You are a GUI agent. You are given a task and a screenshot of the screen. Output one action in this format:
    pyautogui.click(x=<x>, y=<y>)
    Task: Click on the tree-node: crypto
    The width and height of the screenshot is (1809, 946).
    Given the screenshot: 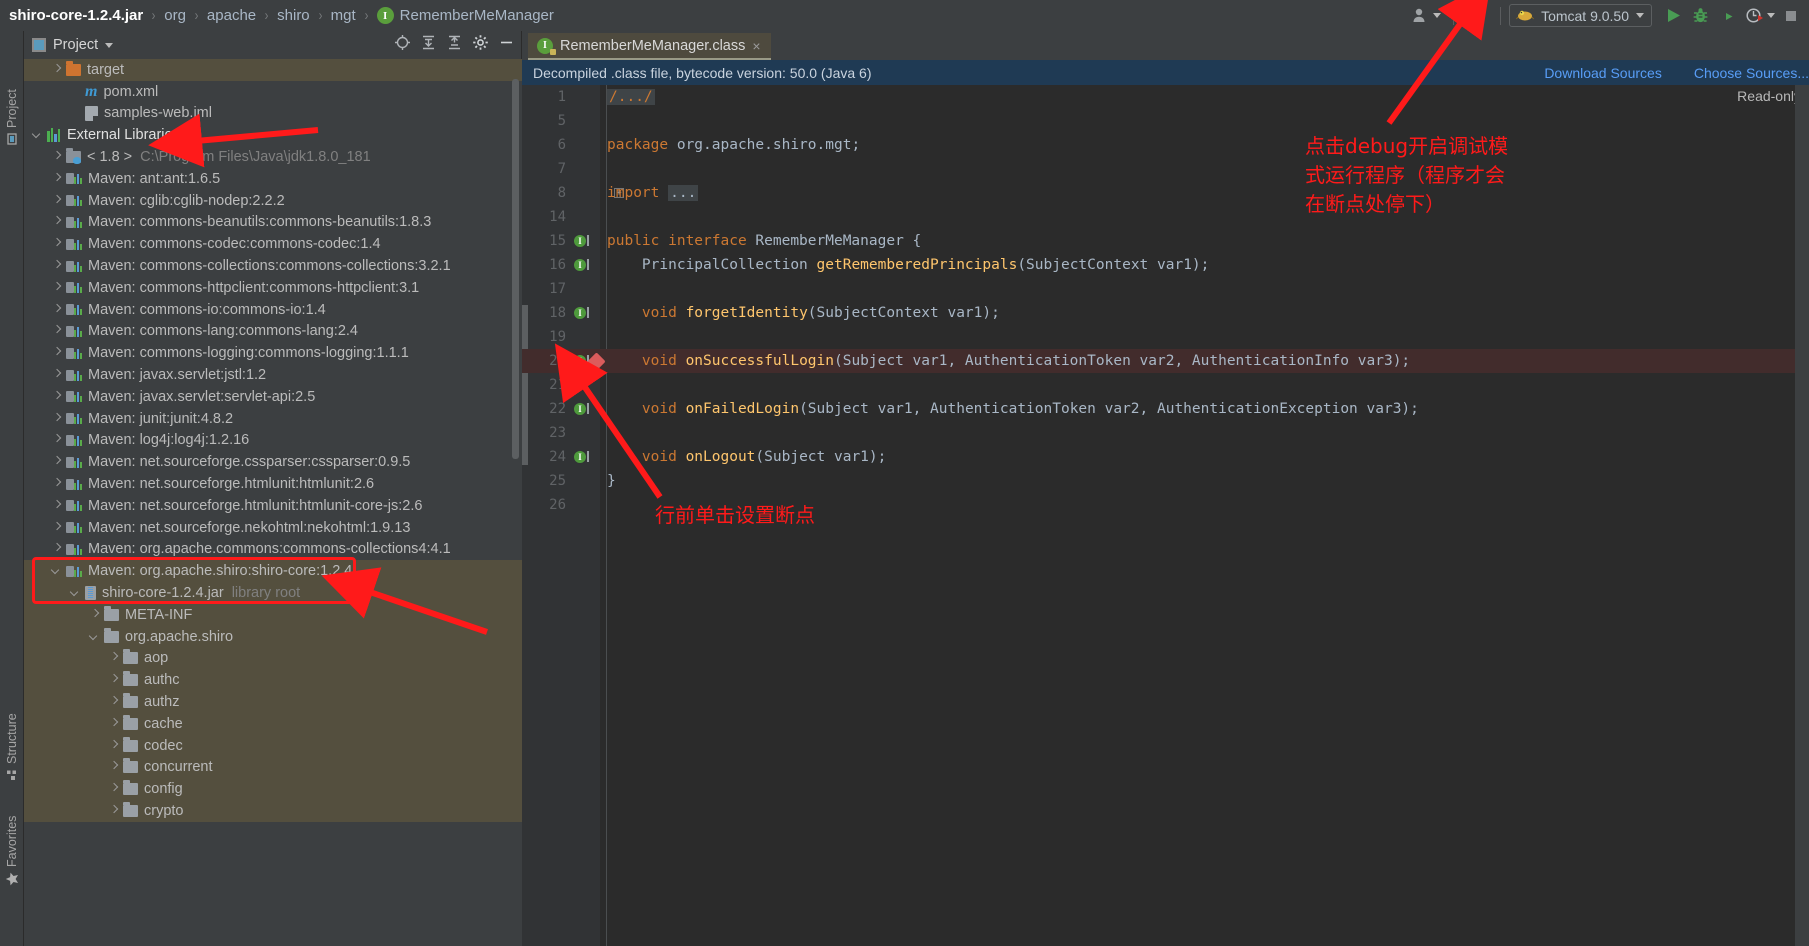 What is the action you would take?
    pyautogui.click(x=273, y=811)
    